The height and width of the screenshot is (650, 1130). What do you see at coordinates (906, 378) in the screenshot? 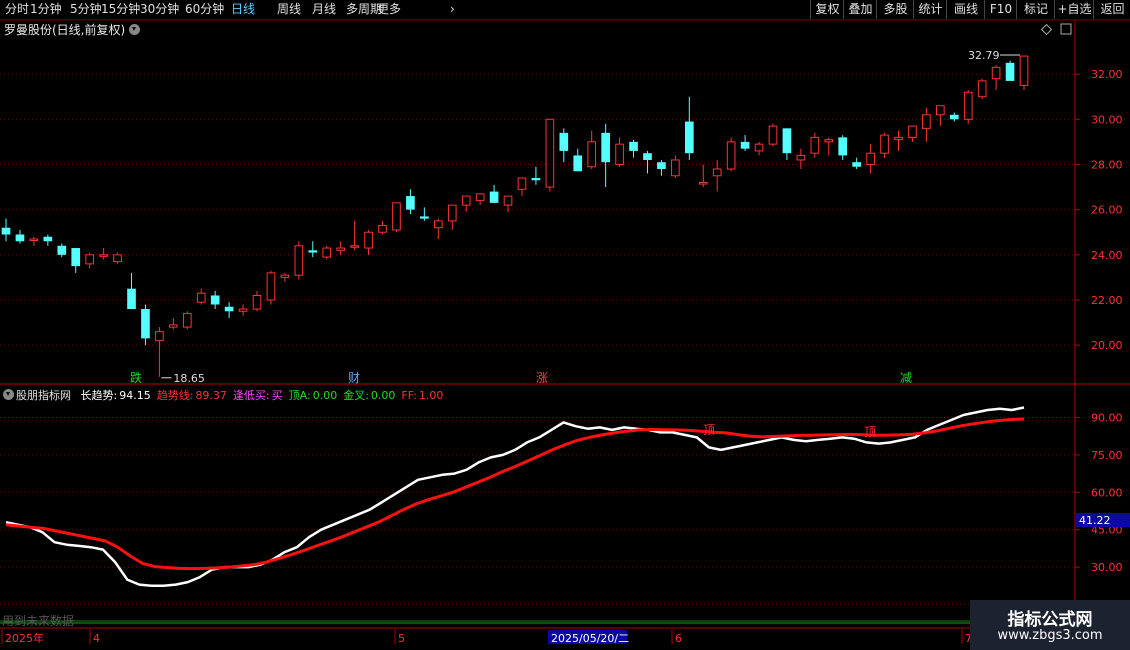
I see `price-annotation-3: 减` at bounding box center [906, 378].